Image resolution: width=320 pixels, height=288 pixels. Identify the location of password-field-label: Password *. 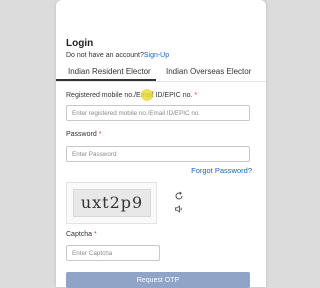
(84, 134).